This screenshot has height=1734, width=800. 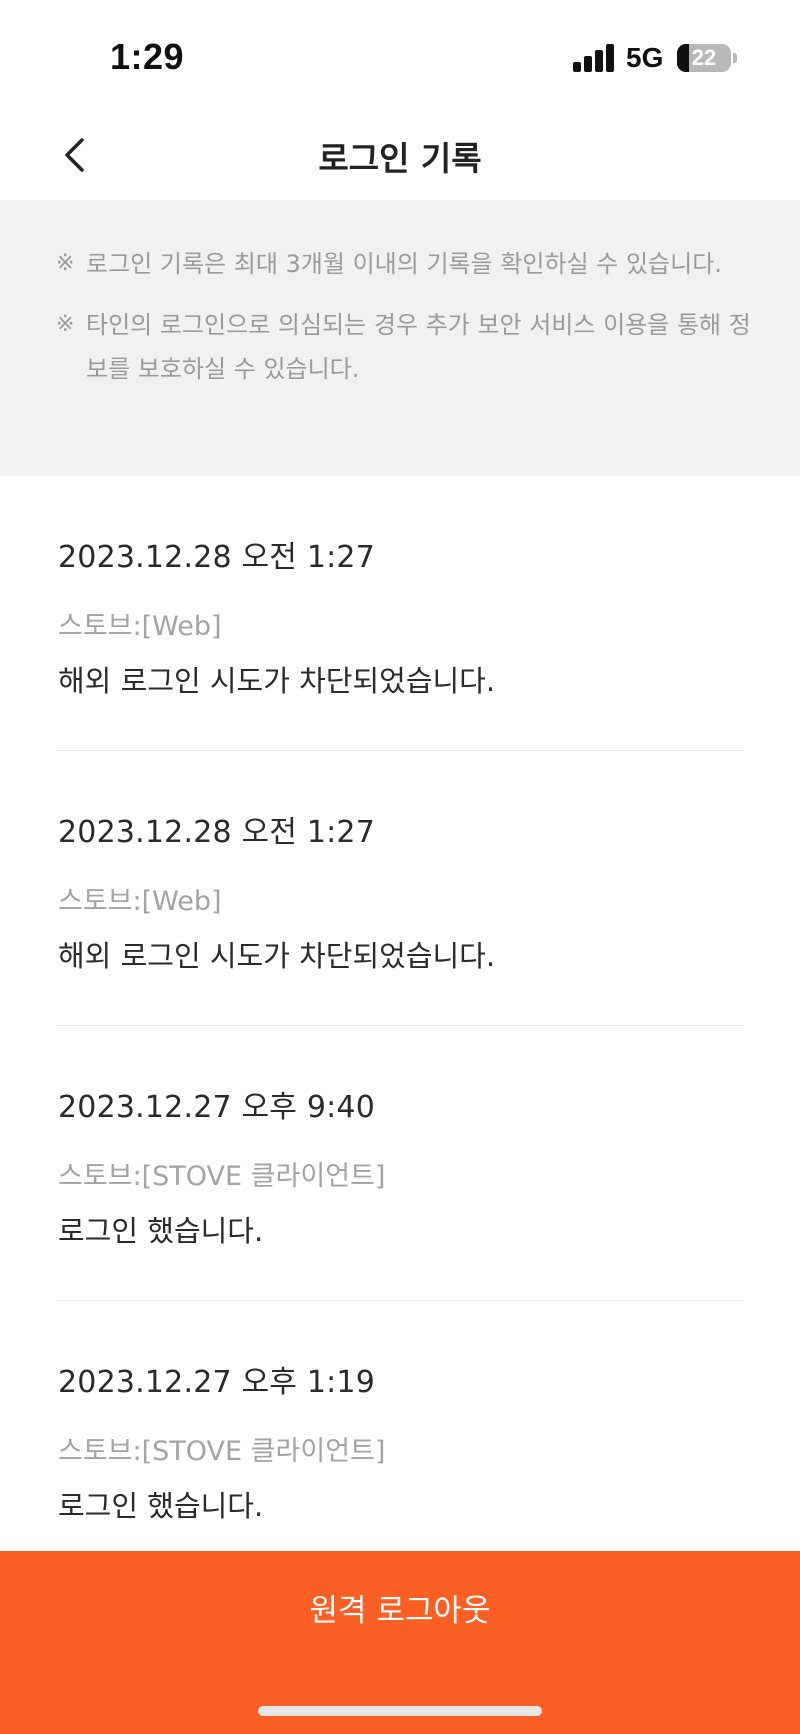 What do you see at coordinates (404, 264) in the screenshot?
I see `notice-text: 로그인 기록은 최대 3개월 이내의 기록을 확인하실 수 있습니다.` at bounding box center [404, 264].